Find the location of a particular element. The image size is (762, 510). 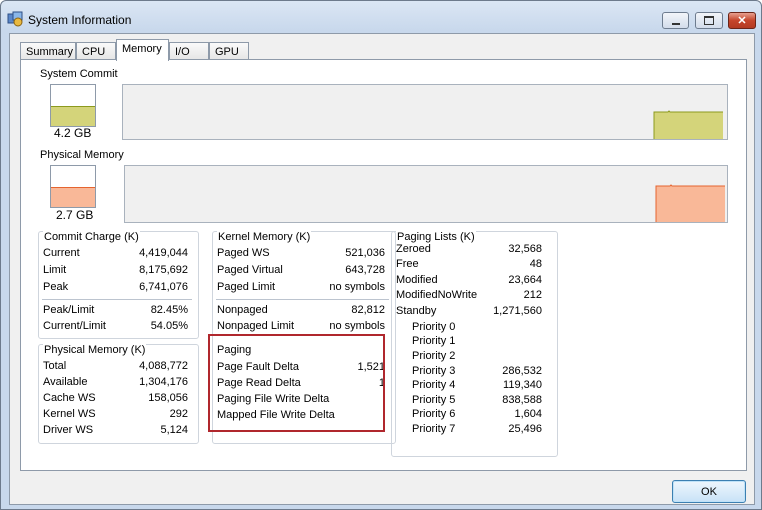

system-commit-label: System Commit is located at coordinates (79, 74).